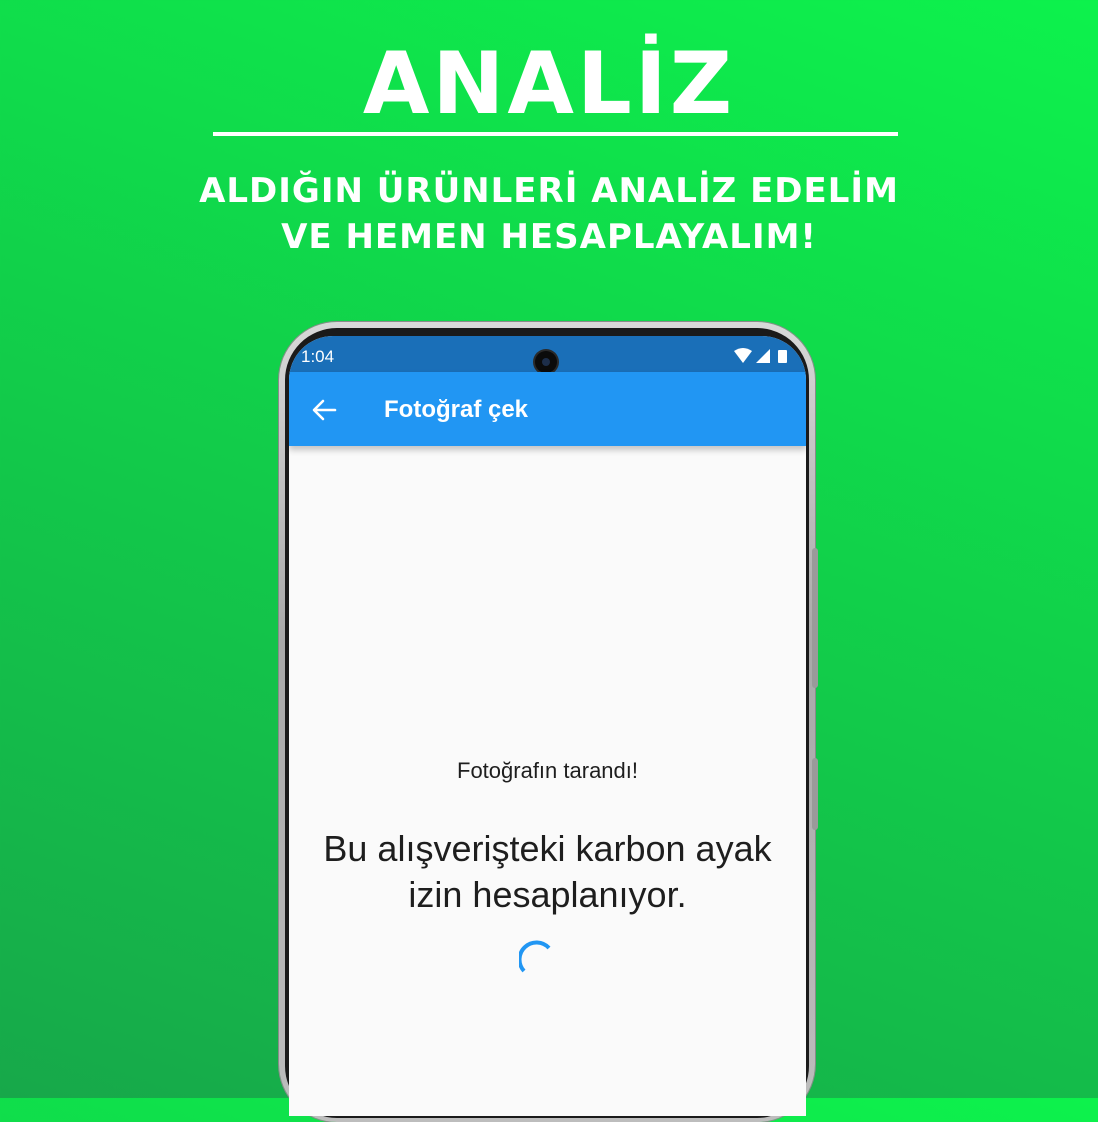  What do you see at coordinates (456, 409) in the screenshot?
I see `page-title: Fotoğraf çek` at bounding box center [456, 409].